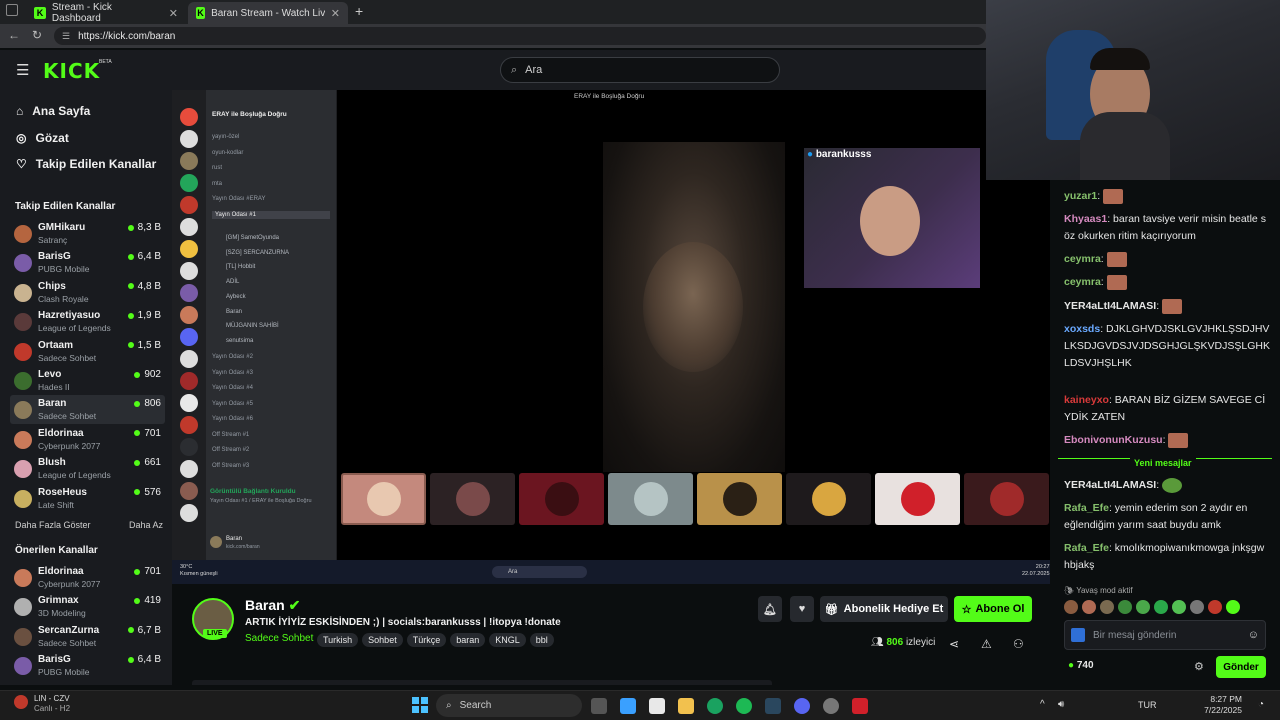  Describe the element at coordinates (1241, 667) in the screenshot. I see `send-chat-button: Gönder` at that location.